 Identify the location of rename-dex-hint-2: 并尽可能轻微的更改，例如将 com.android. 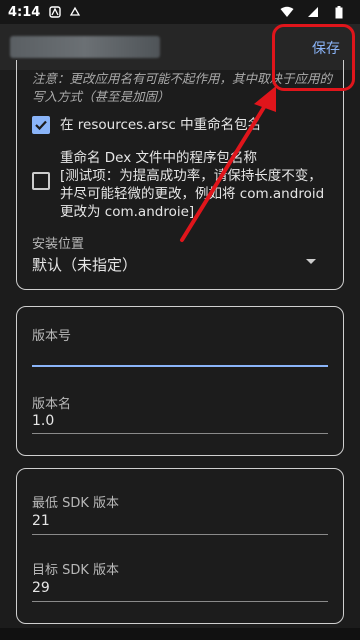
(192, 194).